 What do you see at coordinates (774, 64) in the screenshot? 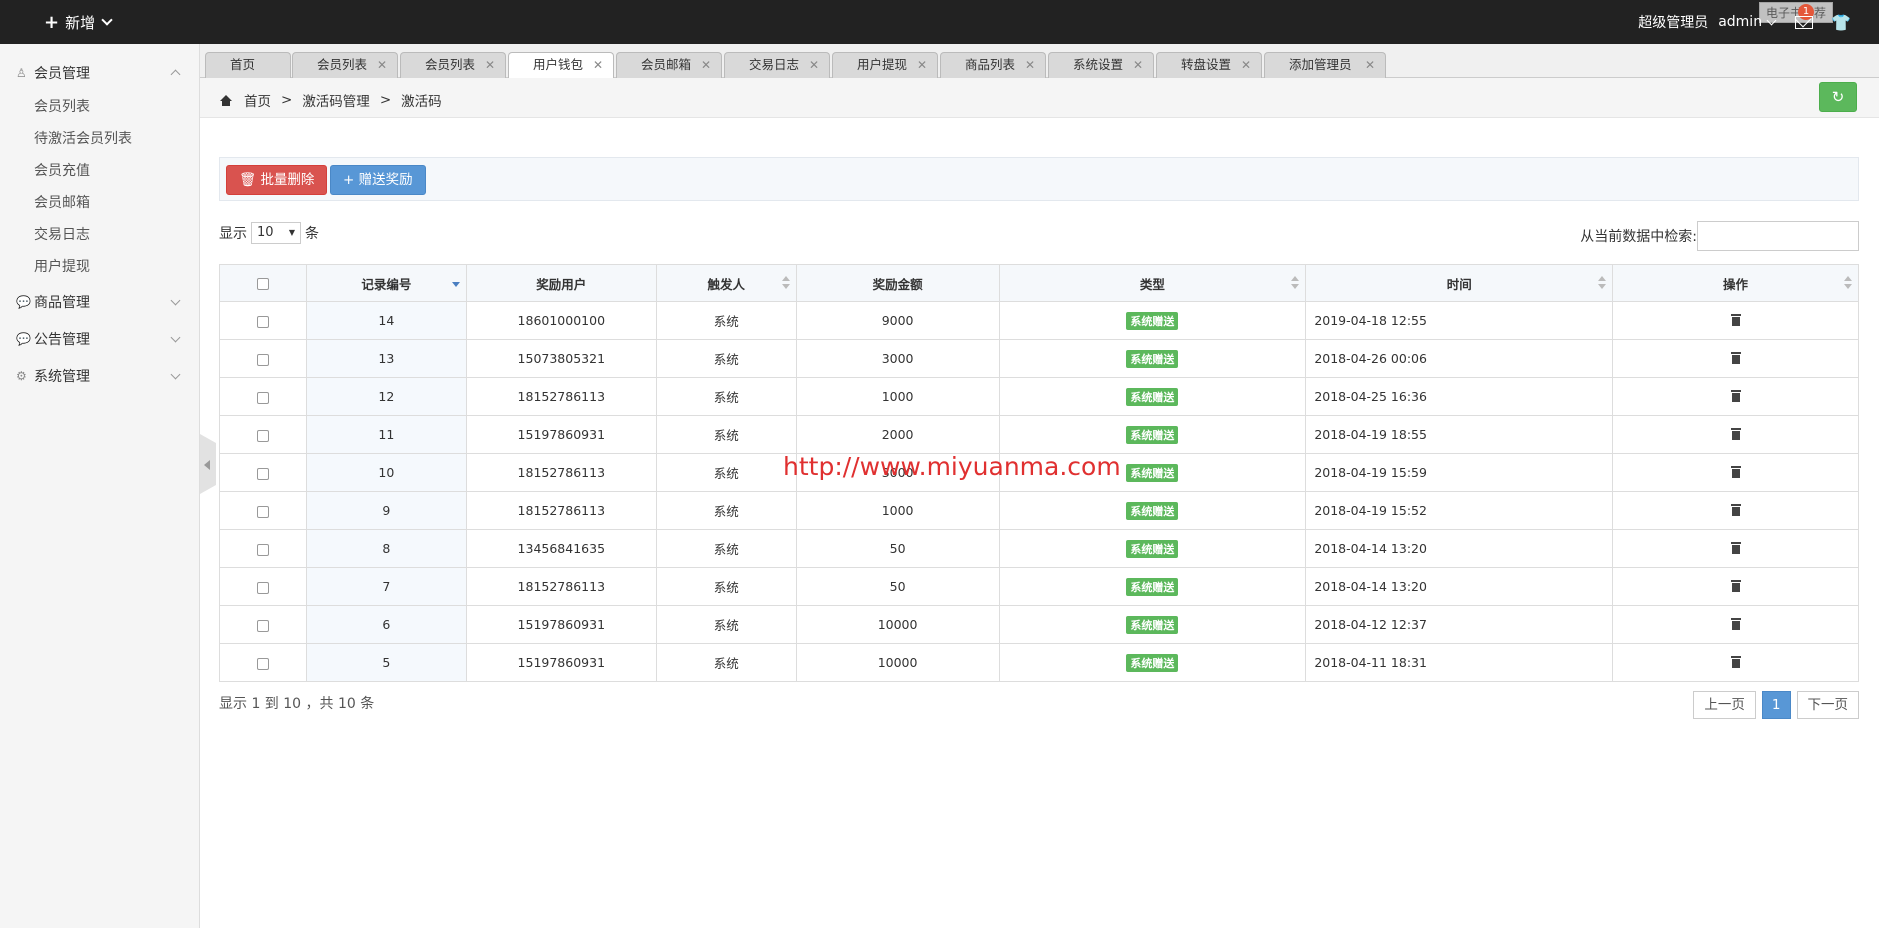
I see `tab-label: 交易日志` at bounding box center [774, 64].